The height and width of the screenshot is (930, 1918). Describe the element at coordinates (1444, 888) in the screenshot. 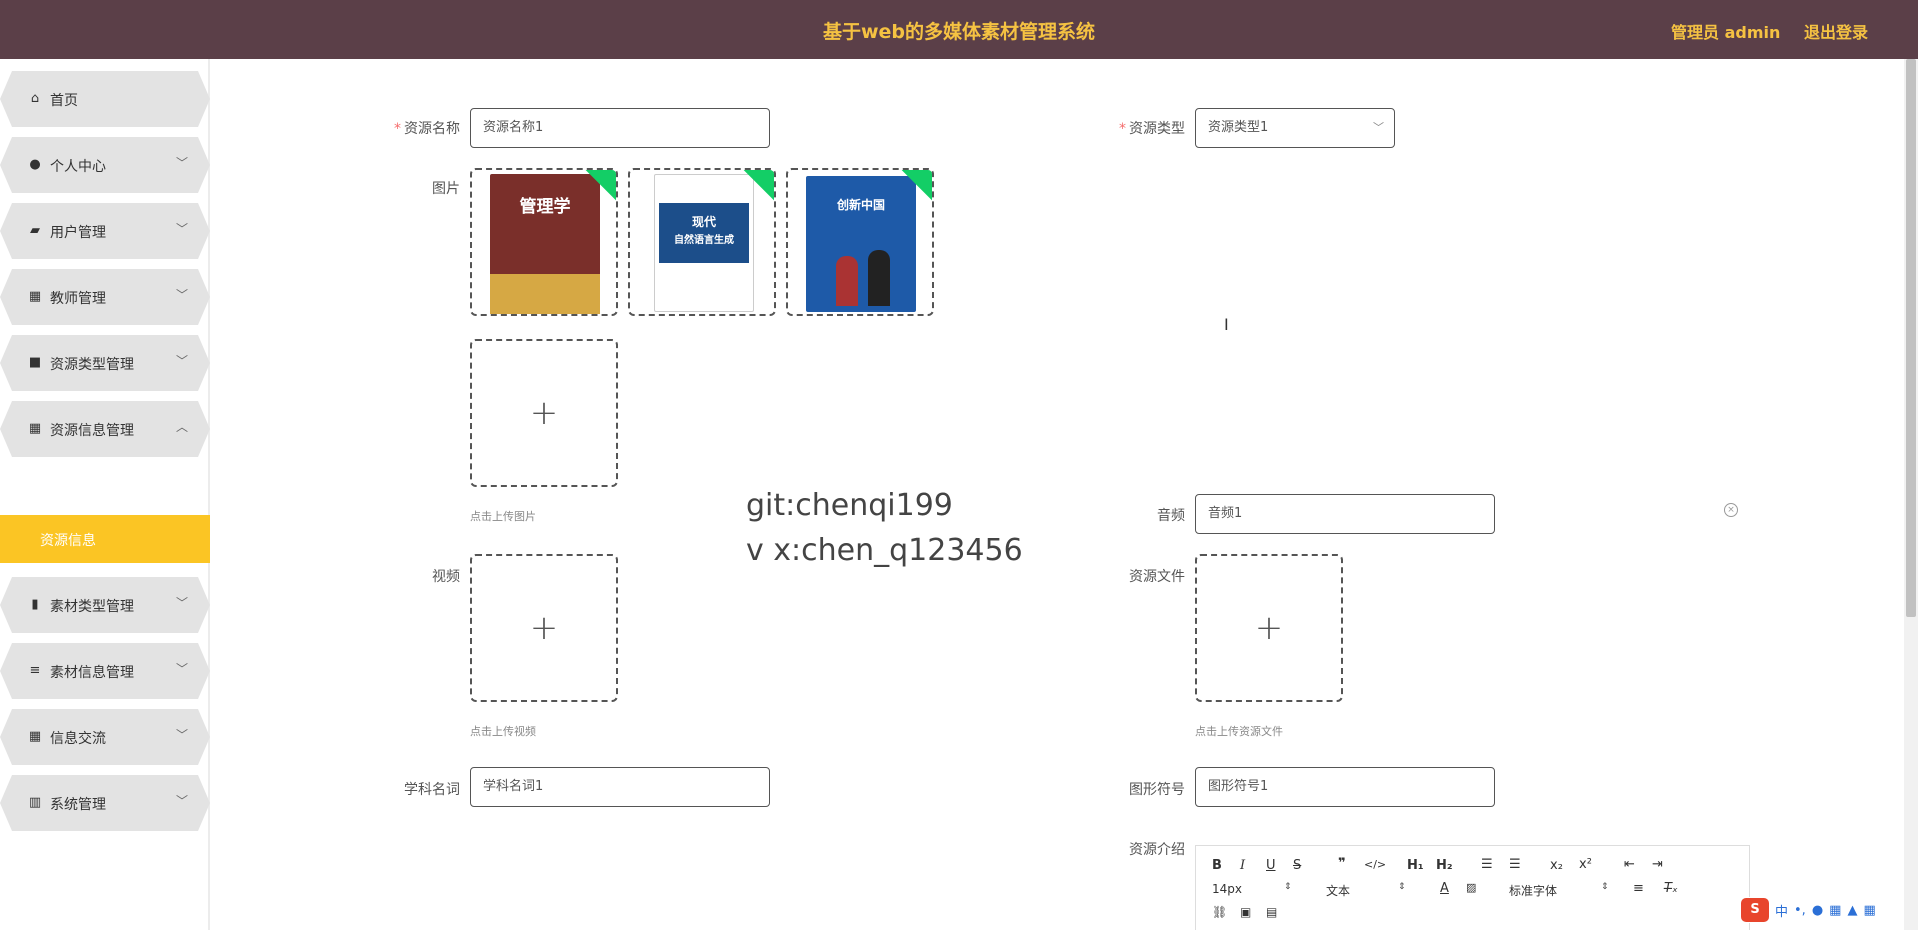

I see `font-color-icon: A` at that location.